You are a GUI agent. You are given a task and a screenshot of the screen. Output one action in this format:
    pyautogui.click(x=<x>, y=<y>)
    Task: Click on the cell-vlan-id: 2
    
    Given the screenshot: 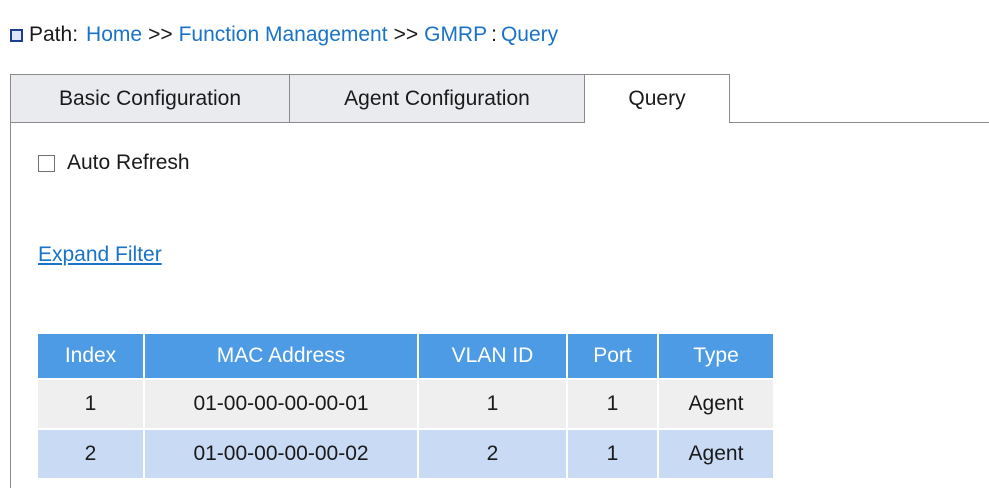 What is the action you would take?
    pyautogui.click(x=493, y=453)
    